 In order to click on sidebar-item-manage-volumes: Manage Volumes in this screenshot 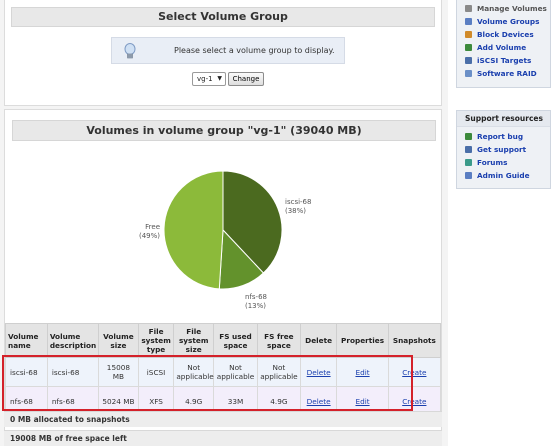, I will do `click(503, 8)`.